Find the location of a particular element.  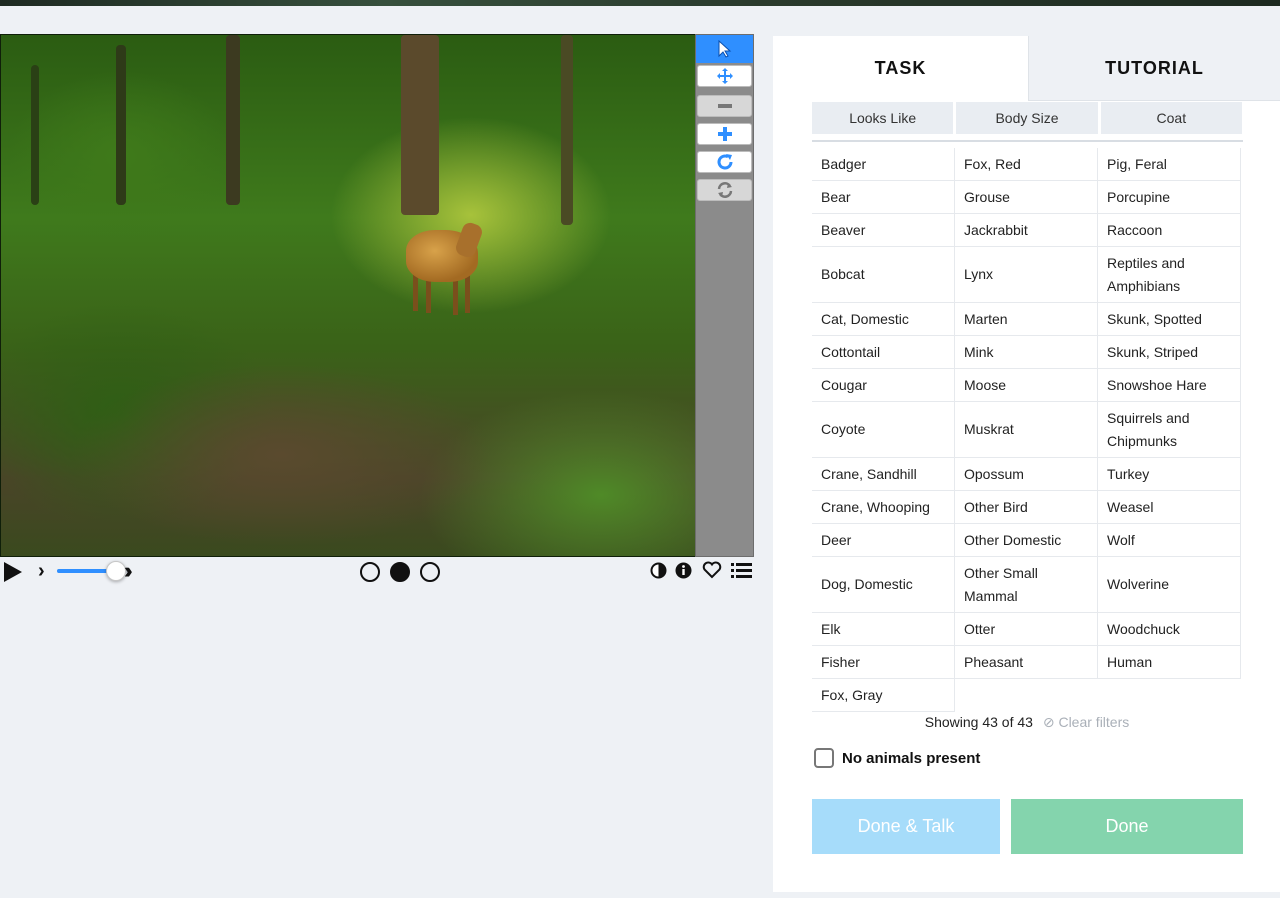

choice-item: Crane, Sandhill is located at coordinates (883, 474).